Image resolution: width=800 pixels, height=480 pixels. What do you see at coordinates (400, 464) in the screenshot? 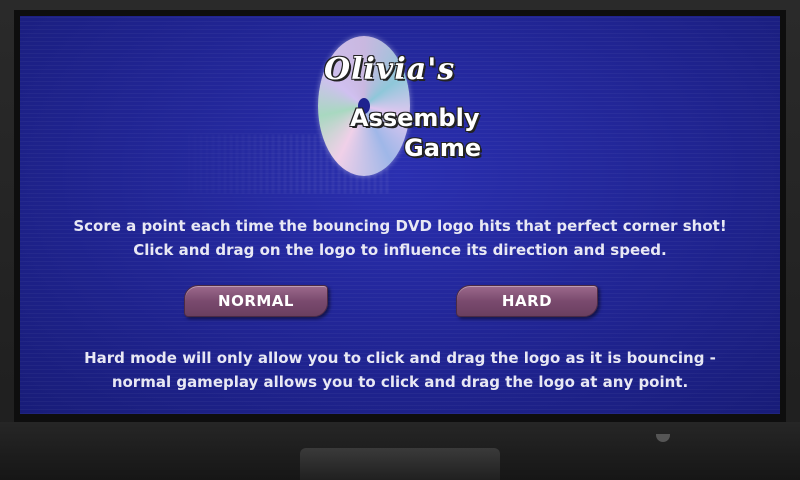
I see `tv-stand` at bounding box center [400, 464].